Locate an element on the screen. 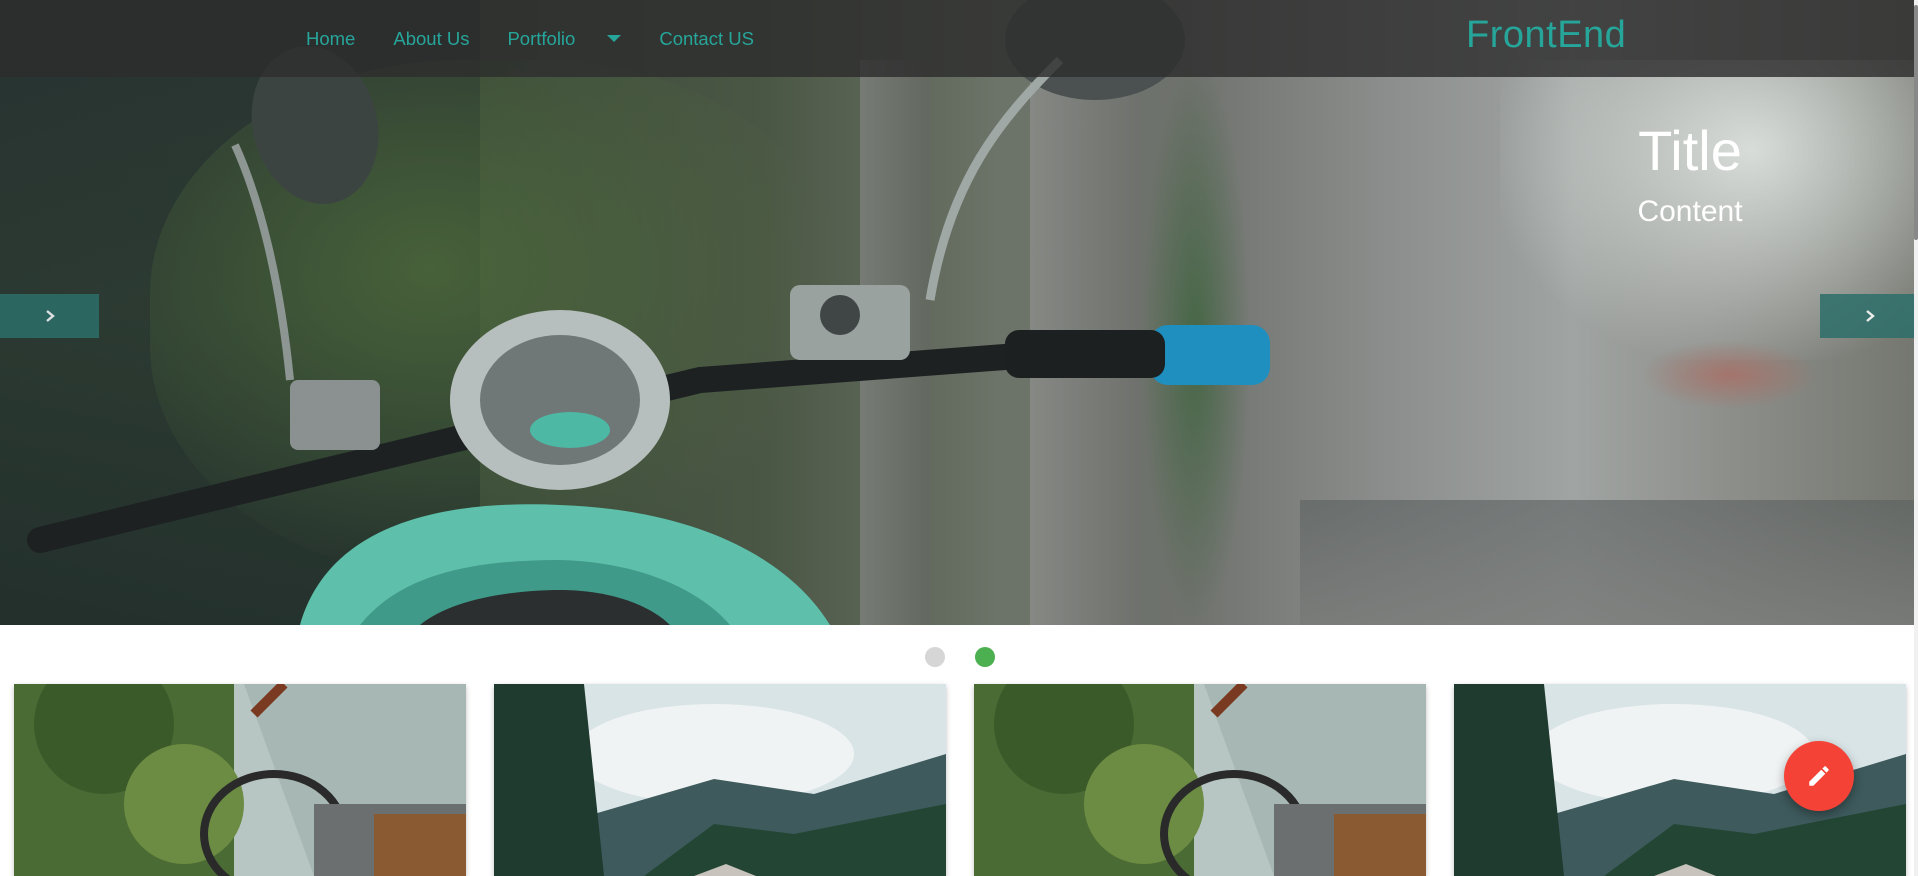 This screenshot has width=1918, height=876. nav-links: Home About Us Portfolio Contact US is located at coordinates (549, 38).